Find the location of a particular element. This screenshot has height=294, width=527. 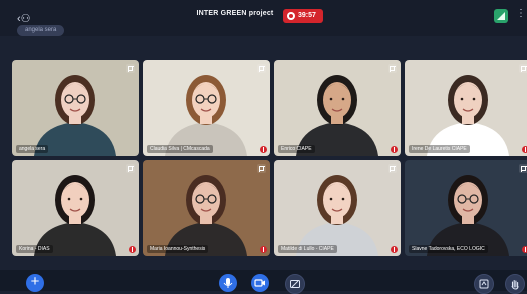

camera-icon is located at coordinates (259, 283).